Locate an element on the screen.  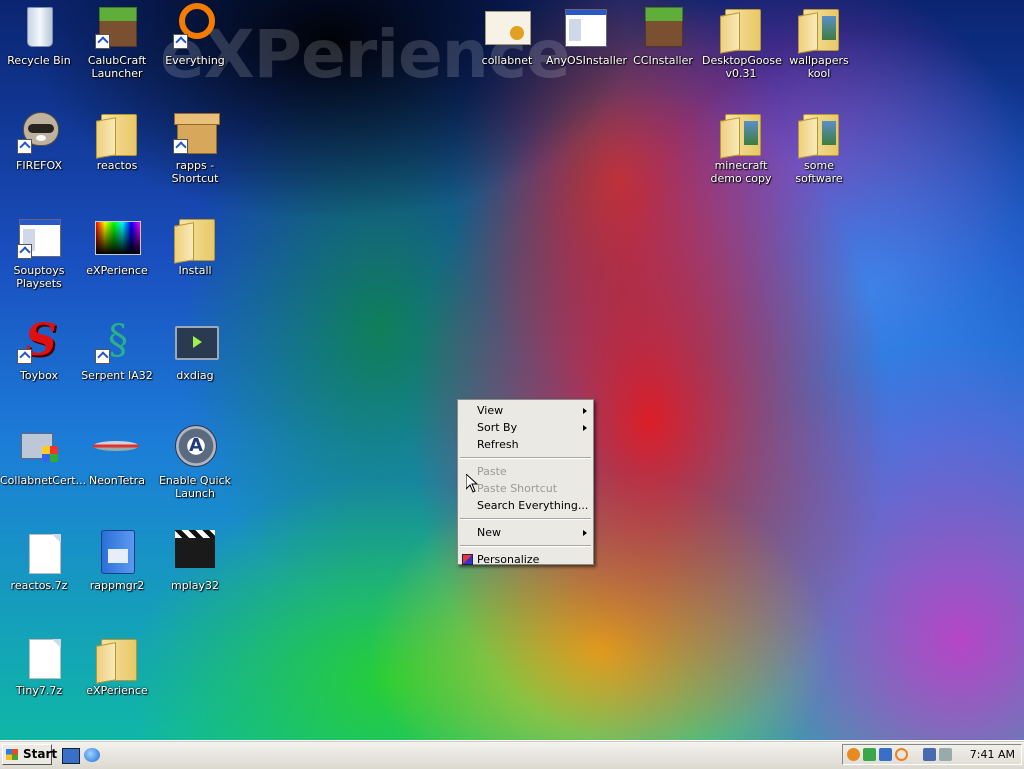
mplay32-icon: mplay32 is located at coordinates (195, 560).